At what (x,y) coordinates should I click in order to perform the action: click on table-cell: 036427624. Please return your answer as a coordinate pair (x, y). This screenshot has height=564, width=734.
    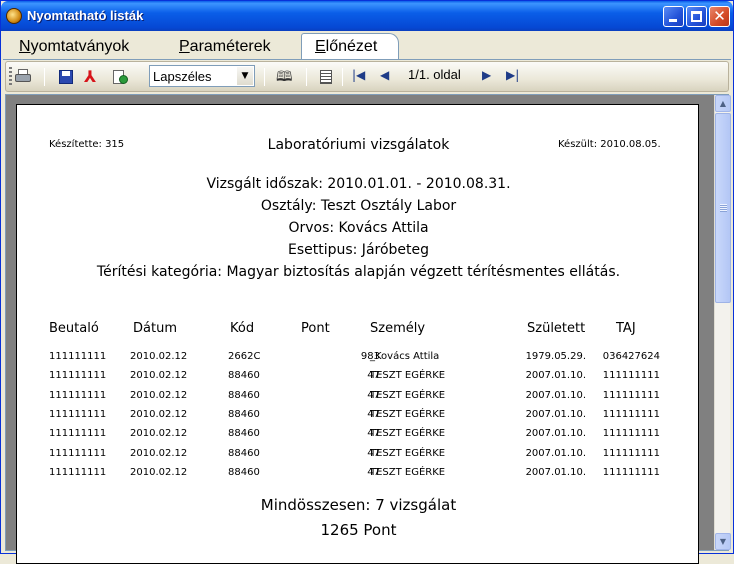
    Looking at the image, I should click on (631, 356).